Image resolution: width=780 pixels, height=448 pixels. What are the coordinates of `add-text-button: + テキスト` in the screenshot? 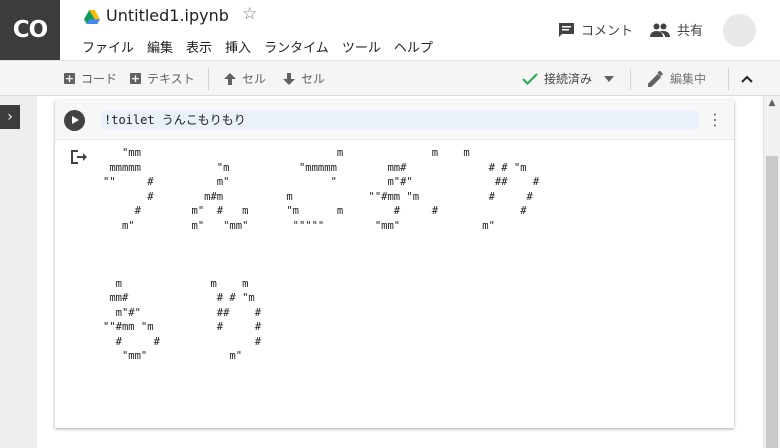 It's located at (162, 78).